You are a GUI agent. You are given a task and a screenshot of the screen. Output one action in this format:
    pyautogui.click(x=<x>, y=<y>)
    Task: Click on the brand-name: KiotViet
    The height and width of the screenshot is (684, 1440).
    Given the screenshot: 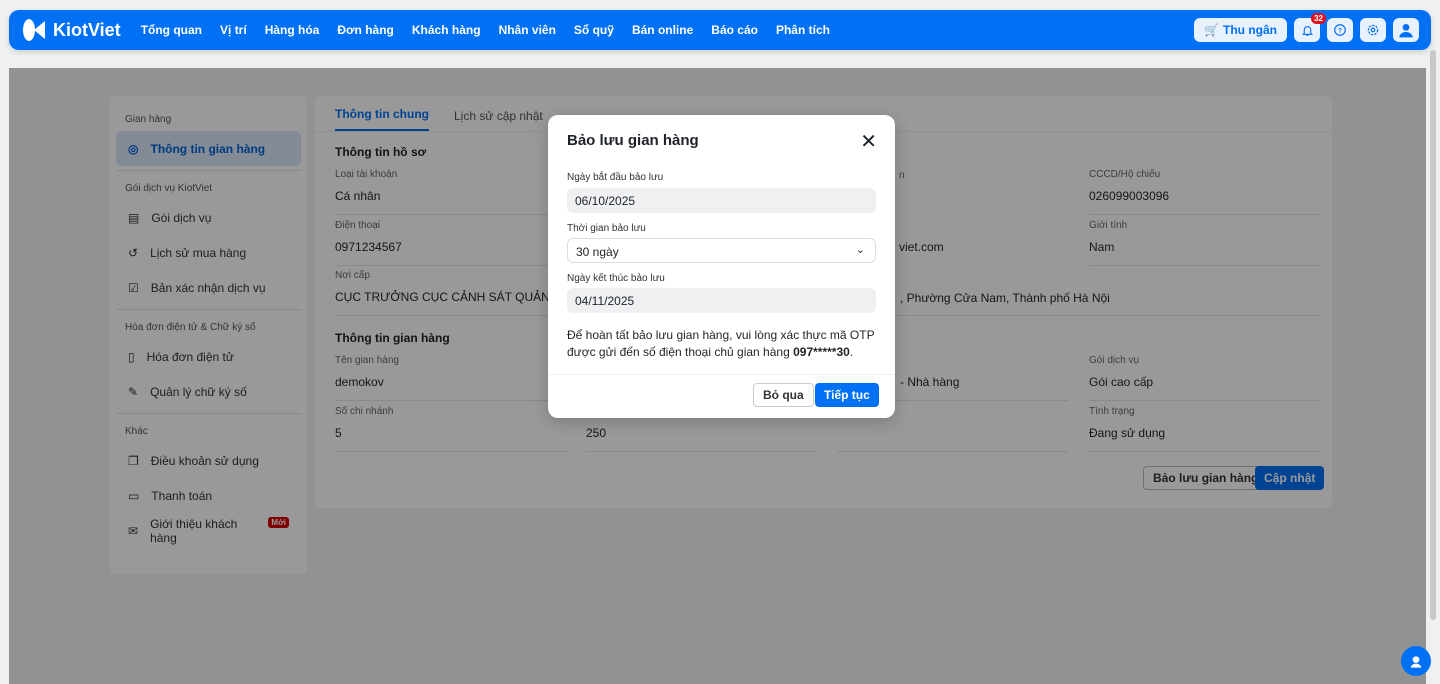 What is the action you would take?
    pyautogui.click(x=87, y=29)
    